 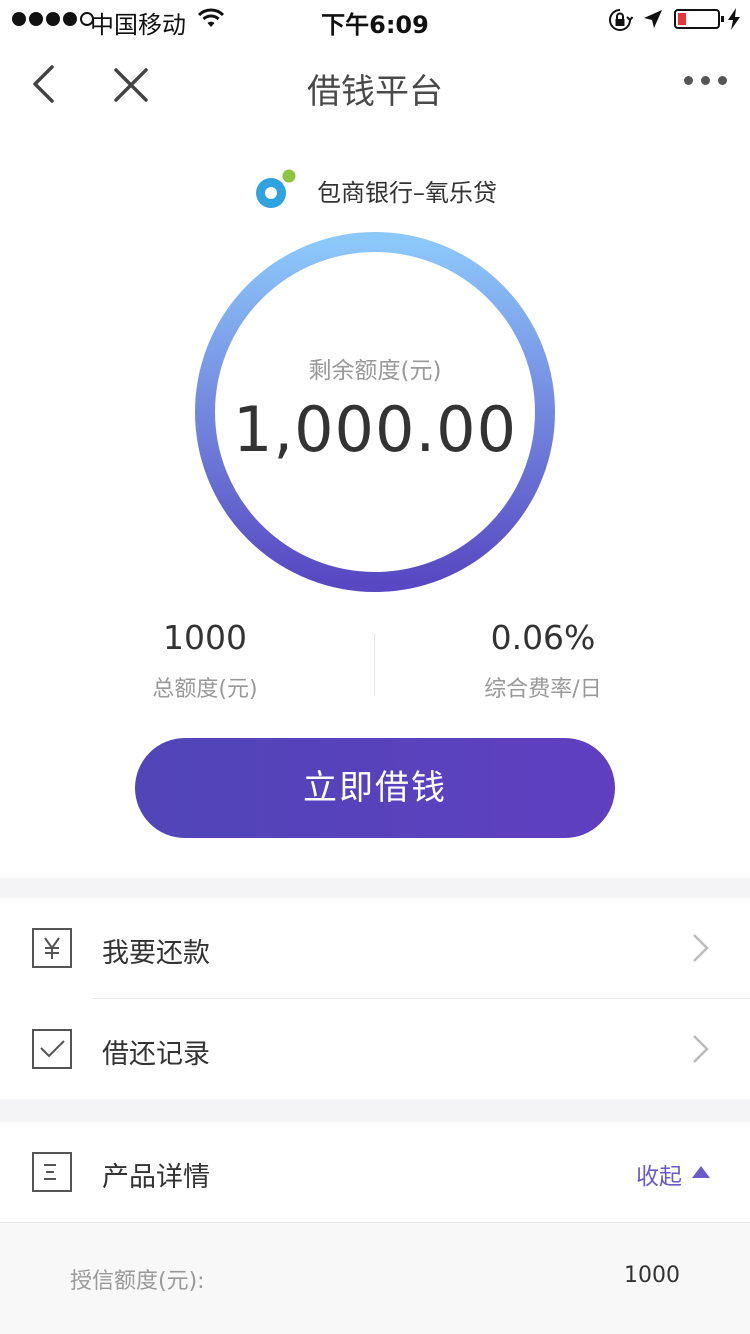 I want to click on document-icon, so click(x=52, y=1172).